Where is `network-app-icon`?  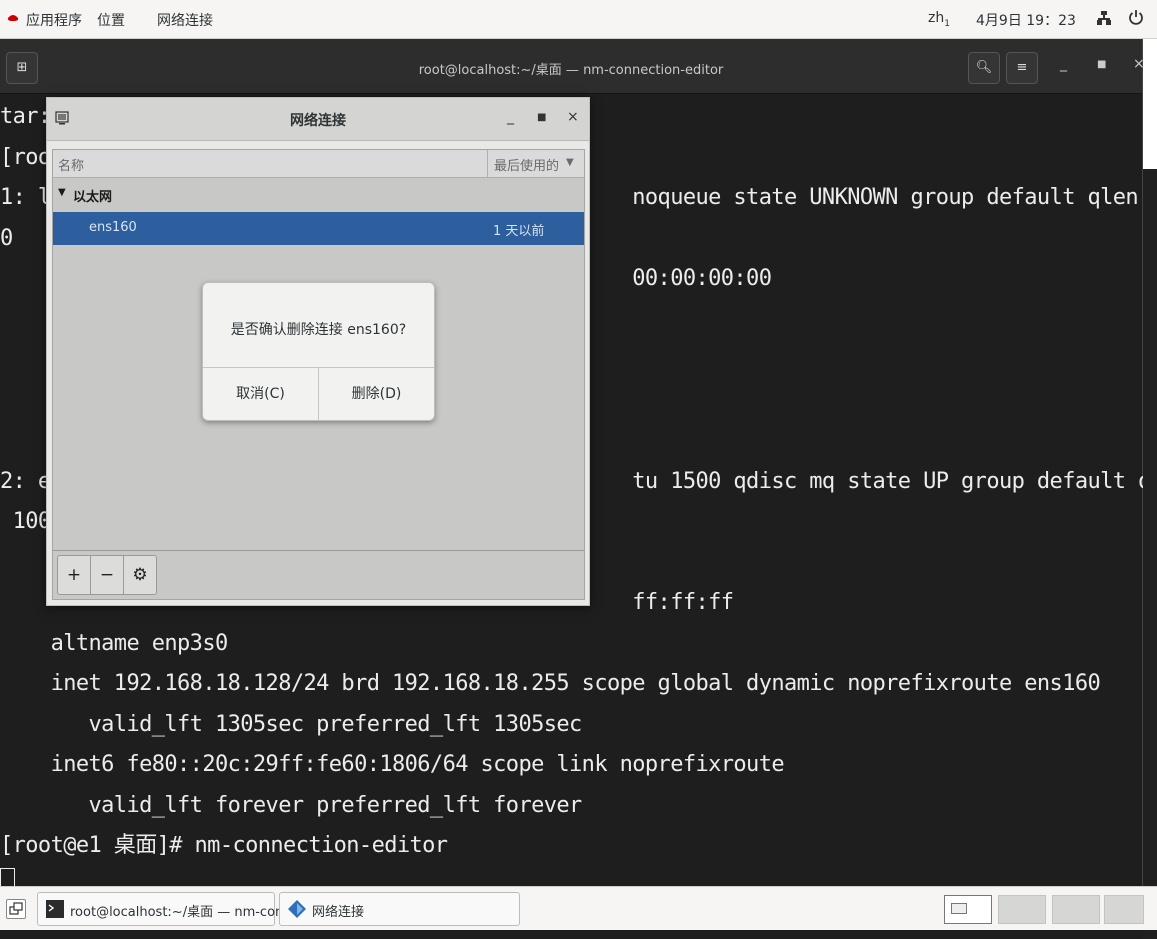 network-app-icon is located at coordinates (297, 909).